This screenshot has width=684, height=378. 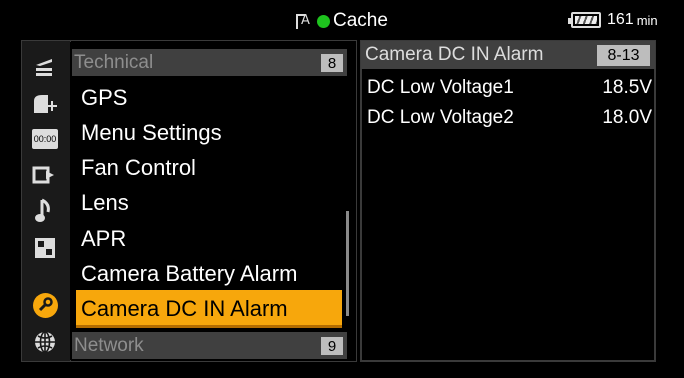 I want to click on menu-item-fan-control: Fan Control, so click(x=138, y=168).